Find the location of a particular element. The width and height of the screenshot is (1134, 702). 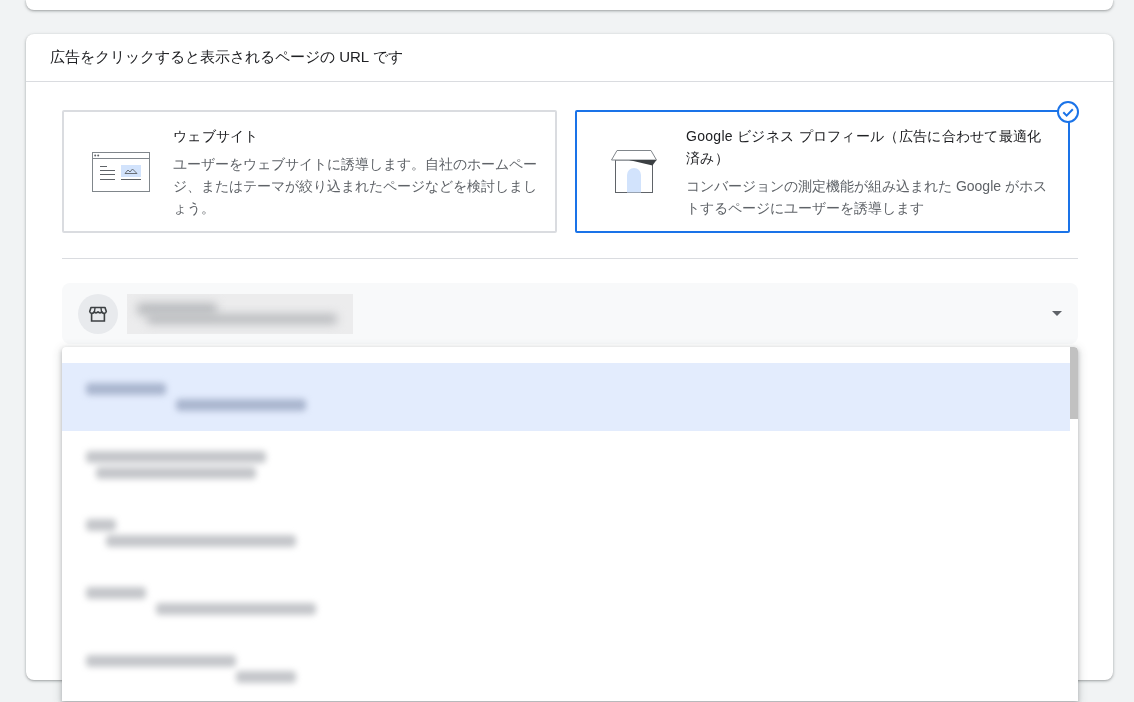

option-title: Google ビジネス プロフィール（広告に合わせて最適化済み） is located at coordinates (864, 147).